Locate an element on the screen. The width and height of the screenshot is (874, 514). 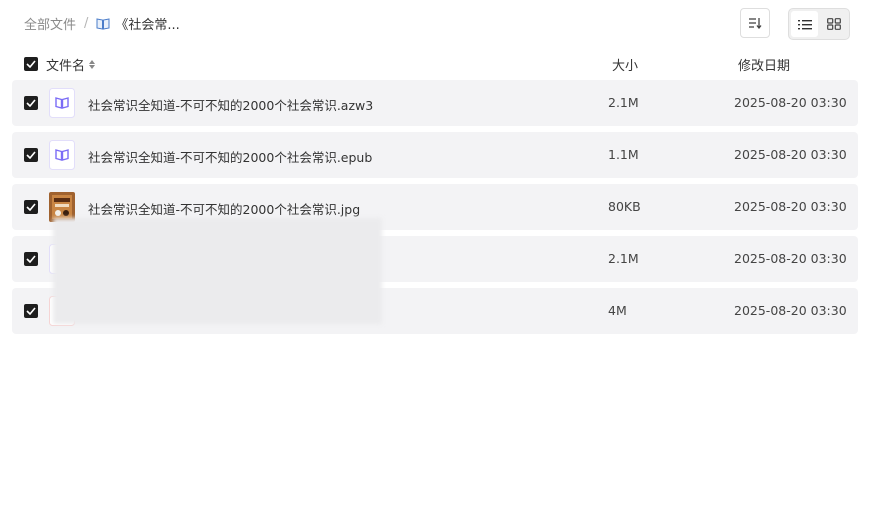
list-view-icon is located at coordinates (804, 24).